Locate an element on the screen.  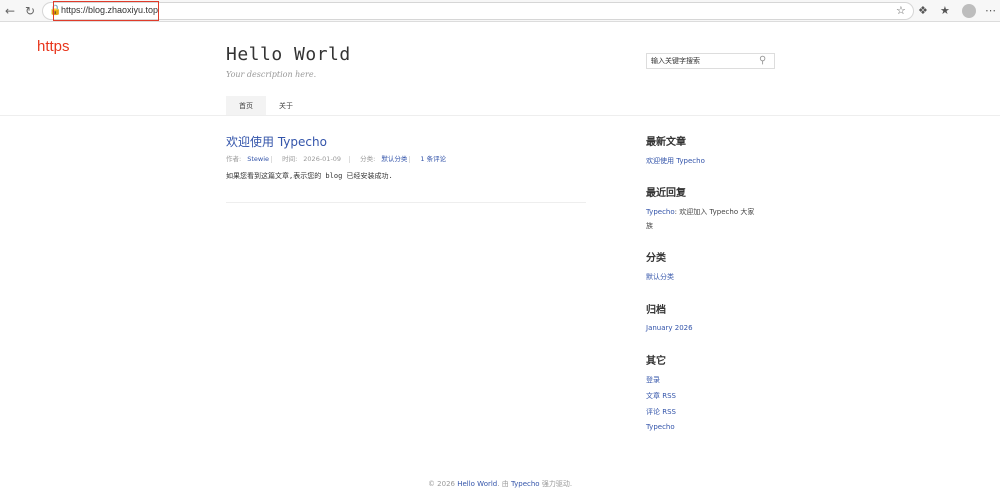
site-title: Hello World is located at coordinates (288, 54).